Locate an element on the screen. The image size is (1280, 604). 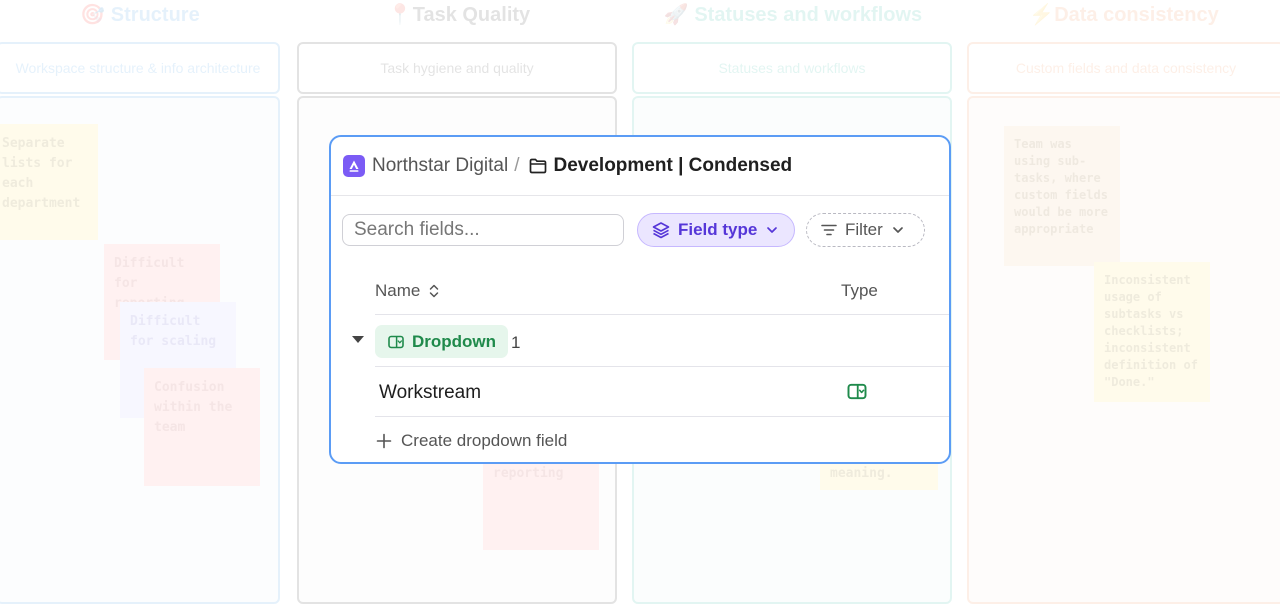
column-heading-task-quality: 📍Task Quality is located at coordinates (459, 15).